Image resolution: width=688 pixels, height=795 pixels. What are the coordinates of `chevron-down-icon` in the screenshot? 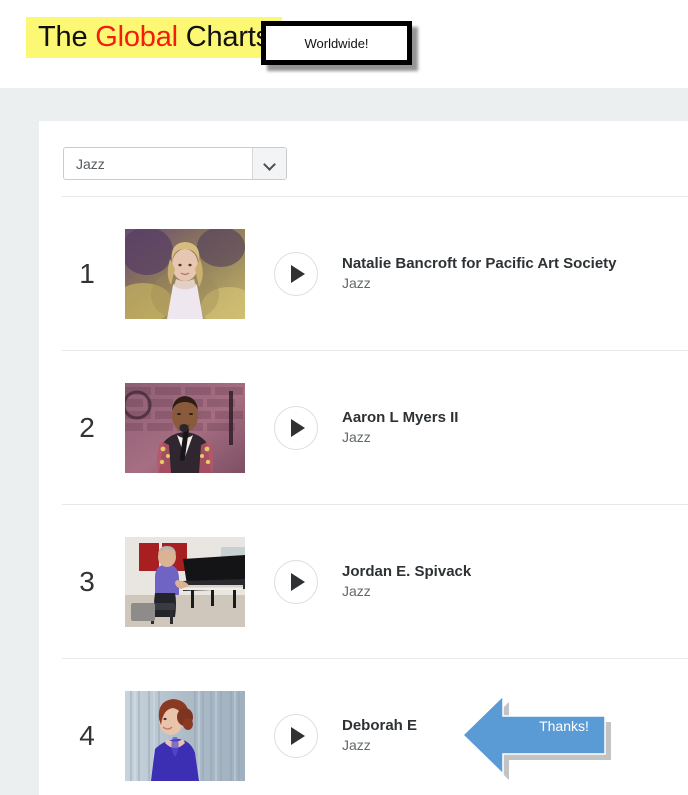 It's located at (269, 163).